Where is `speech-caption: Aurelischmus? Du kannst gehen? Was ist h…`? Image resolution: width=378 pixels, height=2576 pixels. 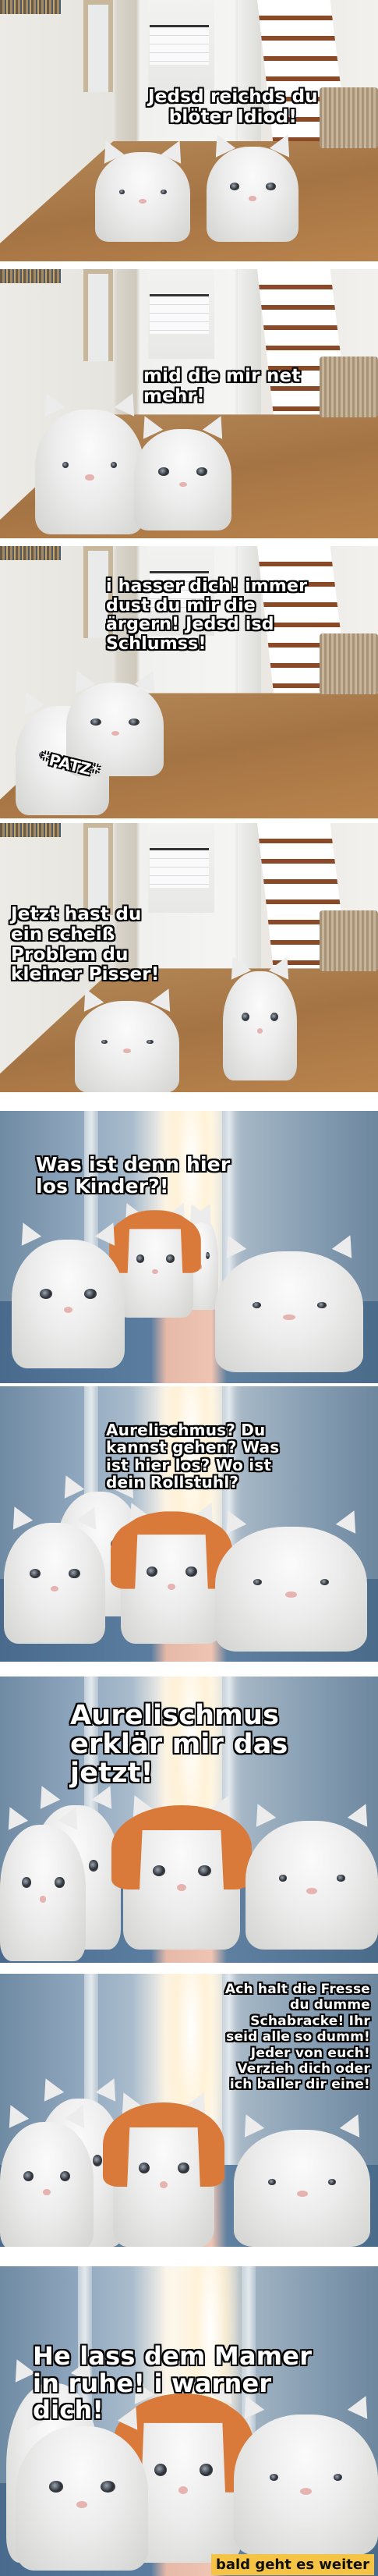
speech-caption: Aurelischmus? Du kannst gehen? Was ist h… is located at coordinates (193, 1456).